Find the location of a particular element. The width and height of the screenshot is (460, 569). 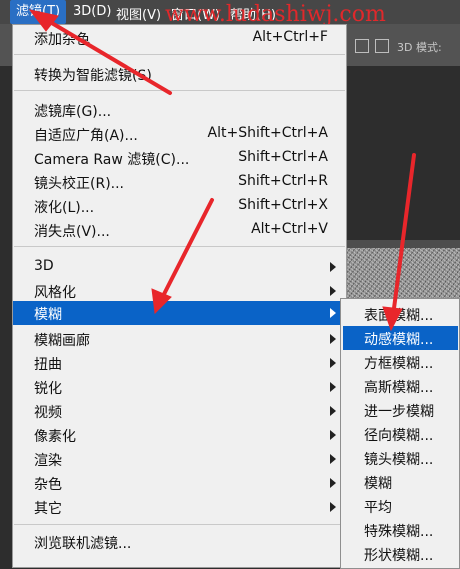

submenu-item-blur: 模糊 is located at coordinates (400, 482).